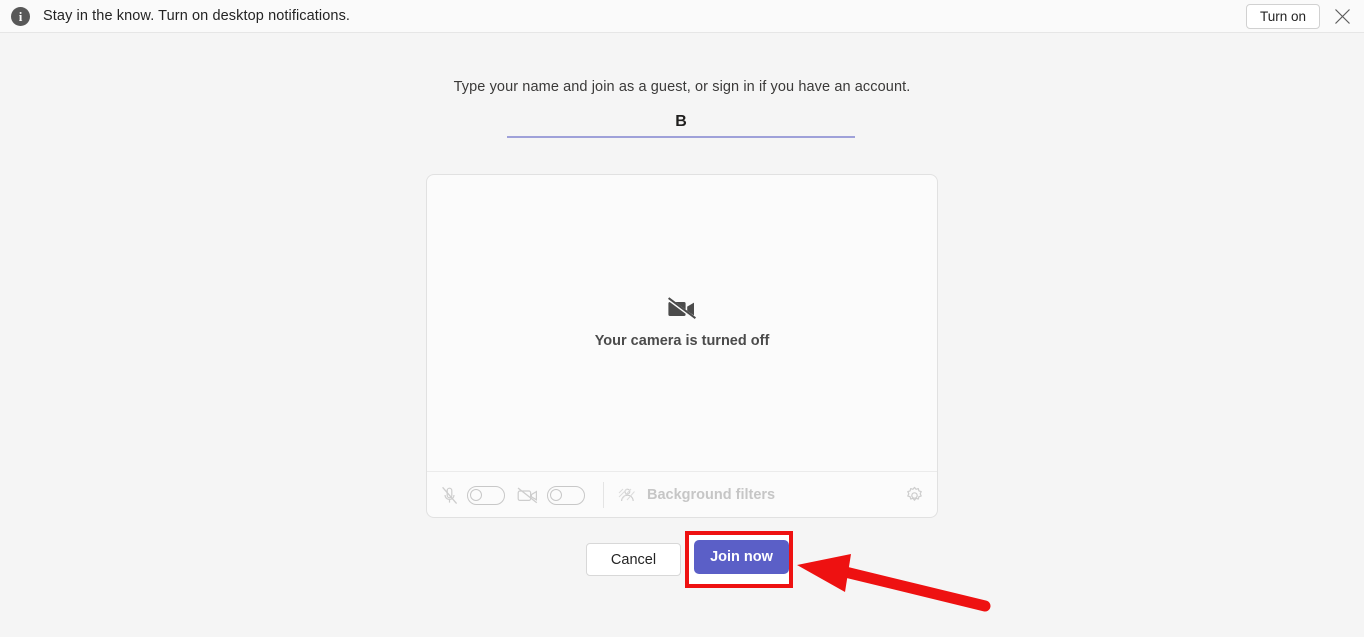 This screenshot has height=637, width=1364. I want to click on control-bar-divider, so click(603, 495).